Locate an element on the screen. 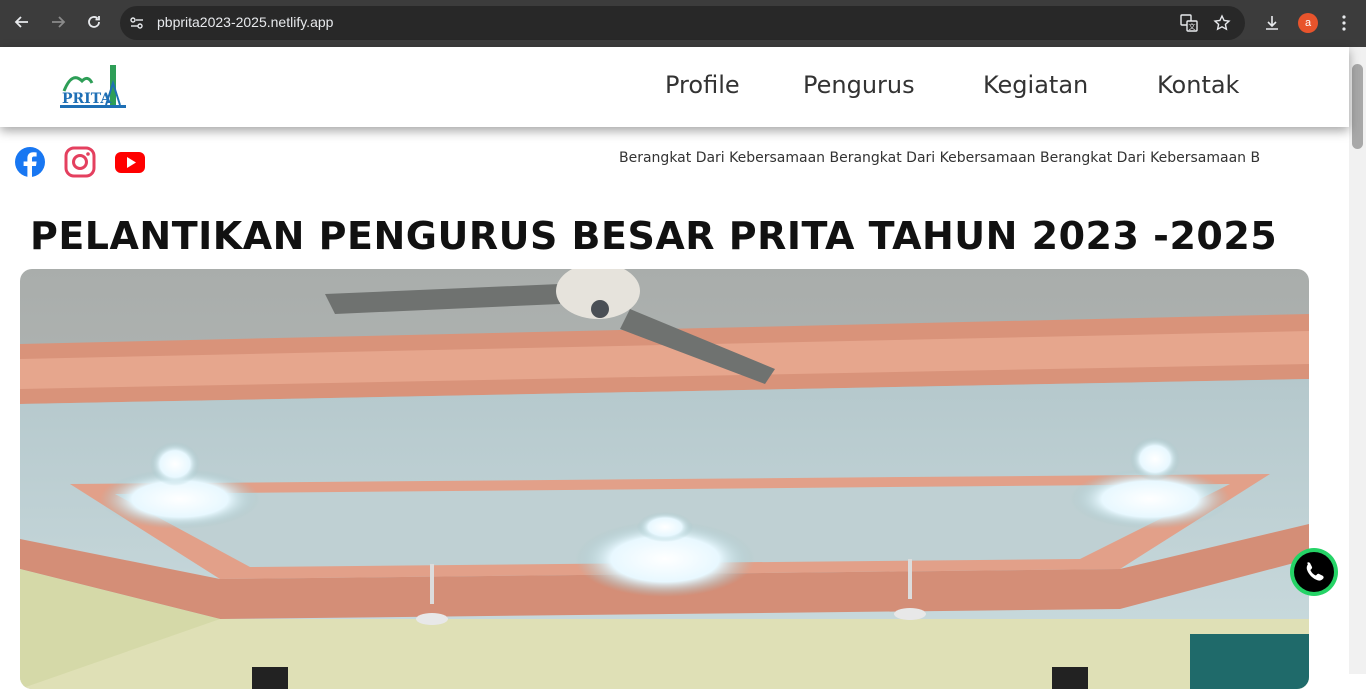  nav-kegiatan: Kegiatan is located at coordinates (1035, 85).